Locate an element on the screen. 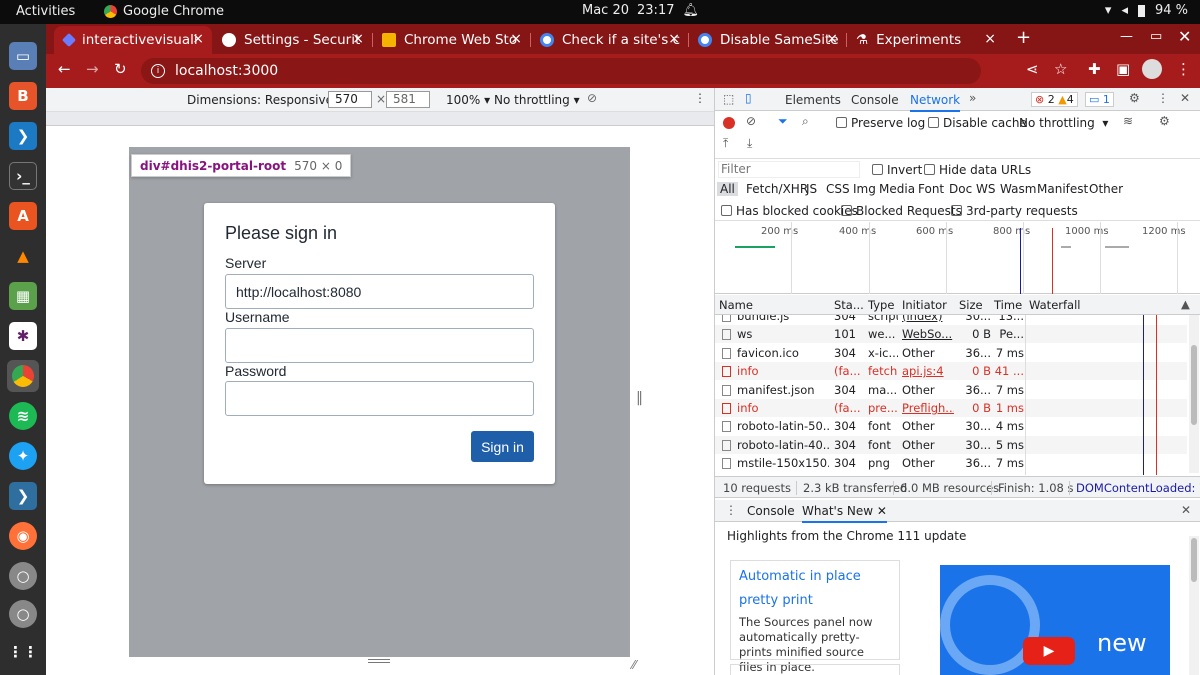  blocked-requests-checkbox: Blocked Requests is located at coordinates (901, 211).